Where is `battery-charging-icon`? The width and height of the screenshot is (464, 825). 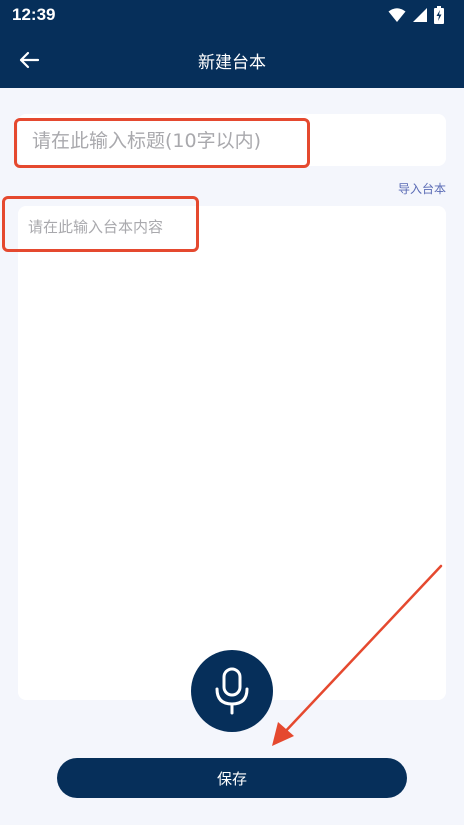 battery-charging-icon is located at coordinates (439, 15).